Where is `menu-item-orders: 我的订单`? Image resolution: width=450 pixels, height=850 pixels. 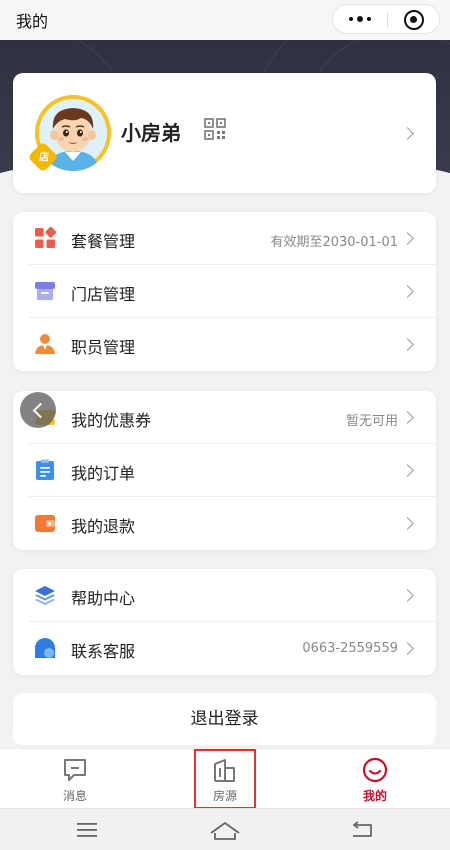 menu-item-orders: 我的订单 is located at coordinates (224, 470).